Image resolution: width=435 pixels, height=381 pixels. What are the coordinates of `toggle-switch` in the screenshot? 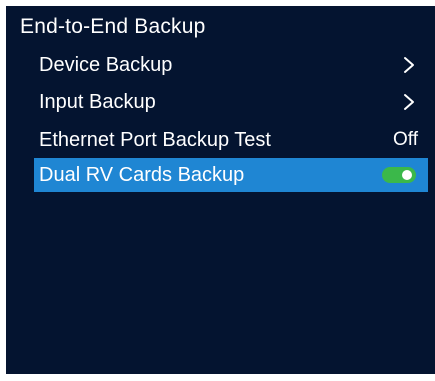 It's located at (399, 175).